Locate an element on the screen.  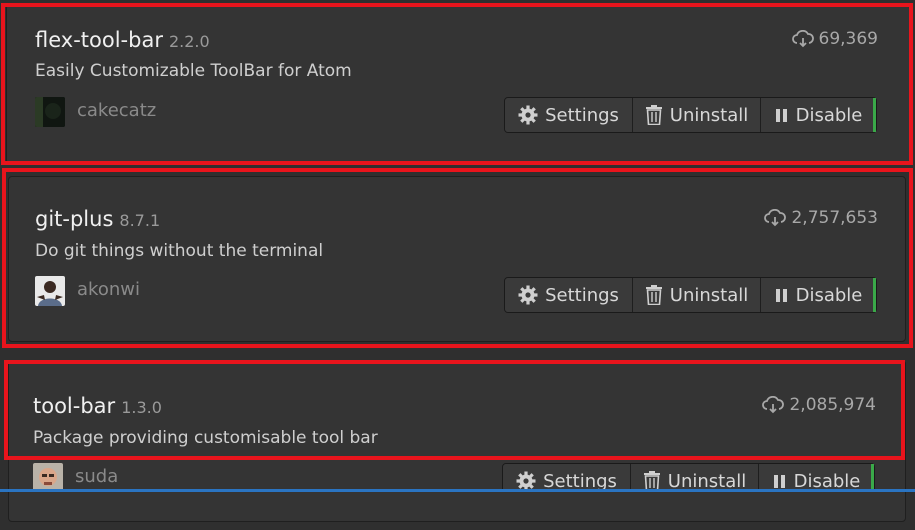
download-count: 2,085,974 is located at coordinates (819, 405).